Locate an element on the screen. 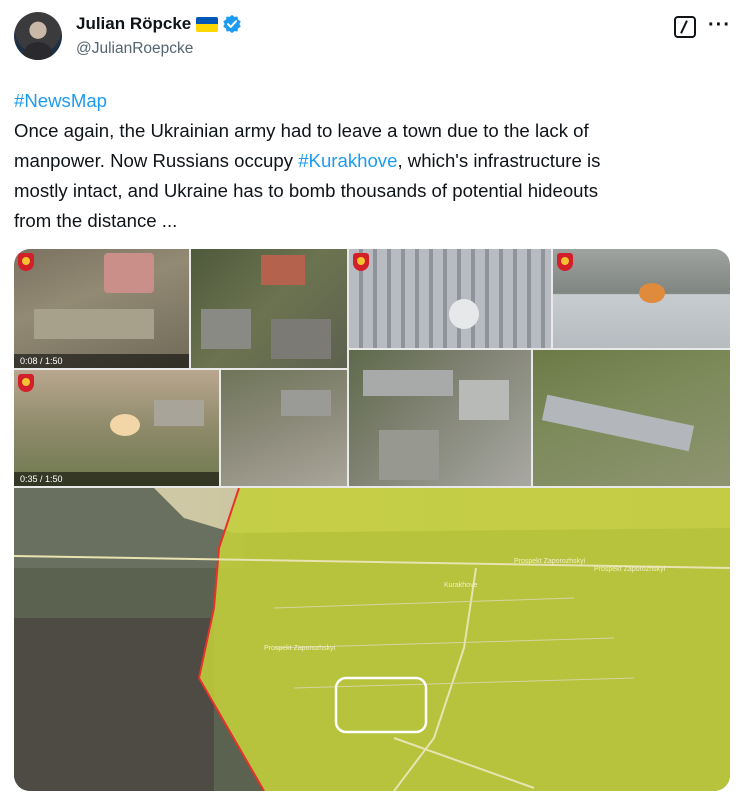 The image size is (742, 800). author-name-row: Julian Röpcke is located at coordinates (159, 24).